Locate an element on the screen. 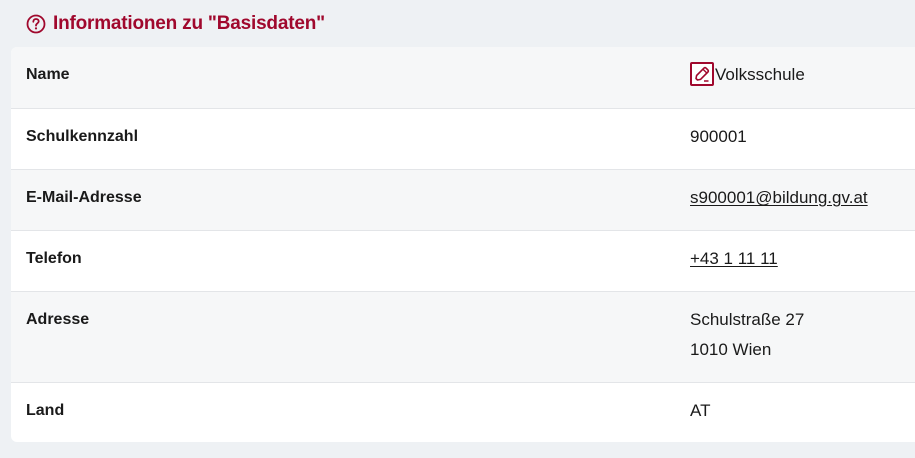  help-circle-icon is located at coordinates (36, 24).